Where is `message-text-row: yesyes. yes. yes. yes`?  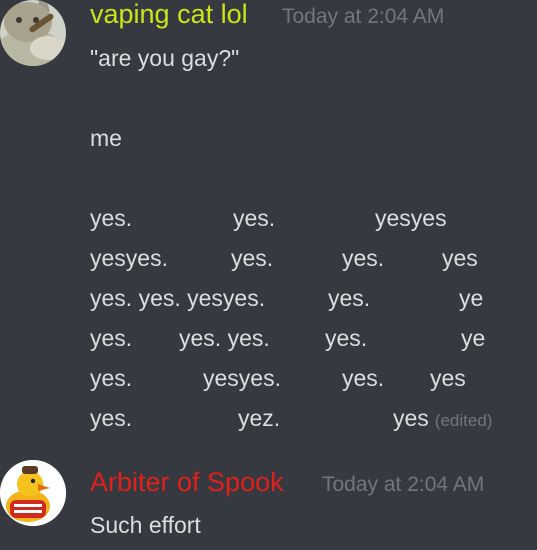 message-text-row: yesyes. yes. yes. yes is located at coordinates (268, 259).